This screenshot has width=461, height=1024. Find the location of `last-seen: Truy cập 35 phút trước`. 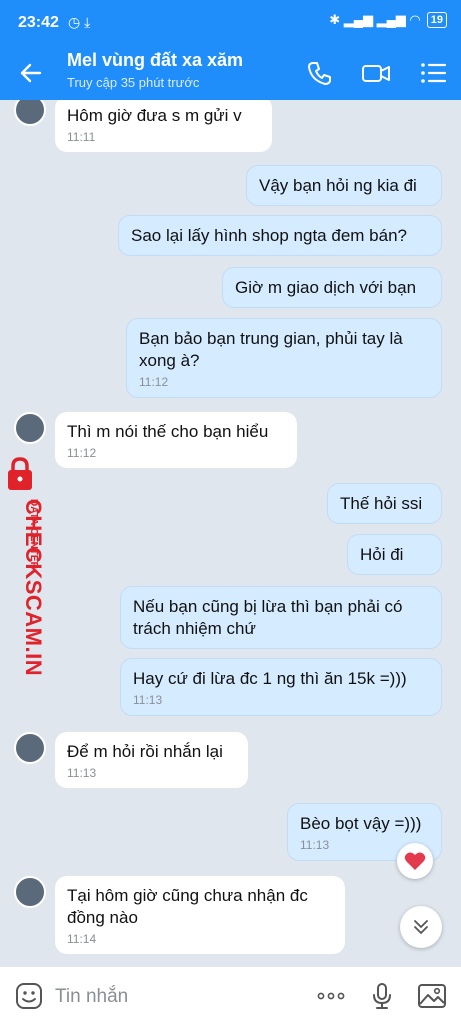

last-seen: Truy cập 35 phút trước is located at coordinates (133, 82).